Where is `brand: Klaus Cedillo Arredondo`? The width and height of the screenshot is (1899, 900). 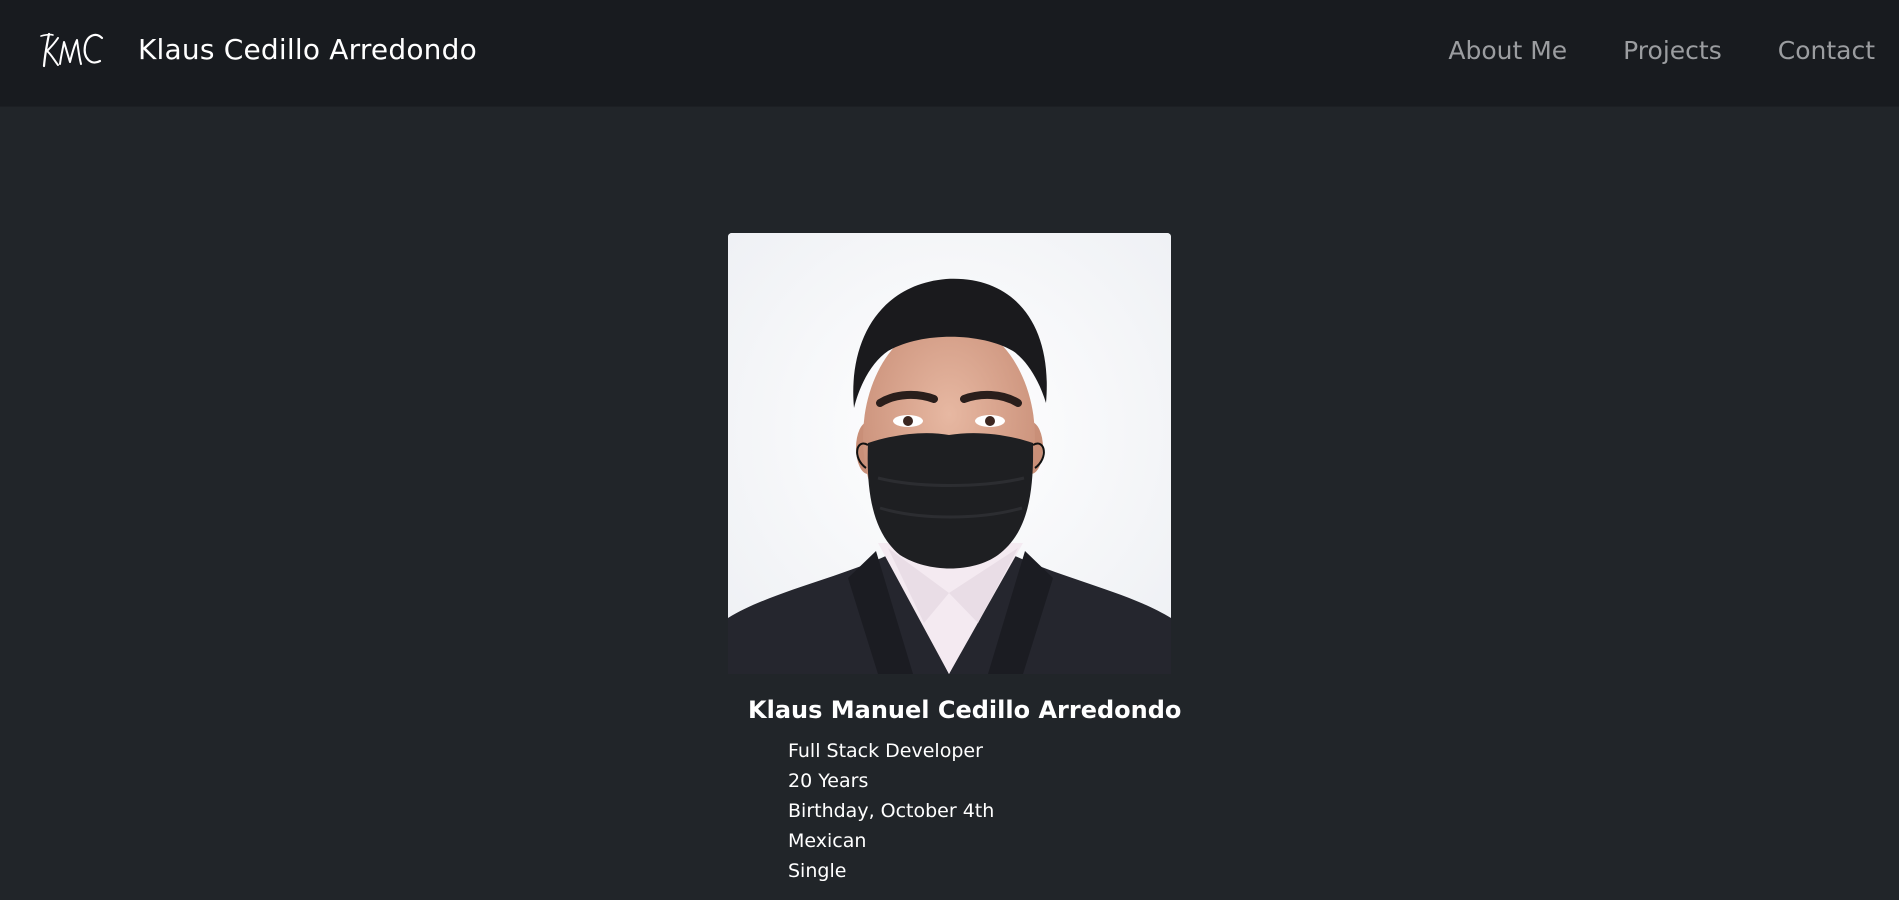
brand: Klaus Cedillo Arredondo is located at coordinates (256, 49).